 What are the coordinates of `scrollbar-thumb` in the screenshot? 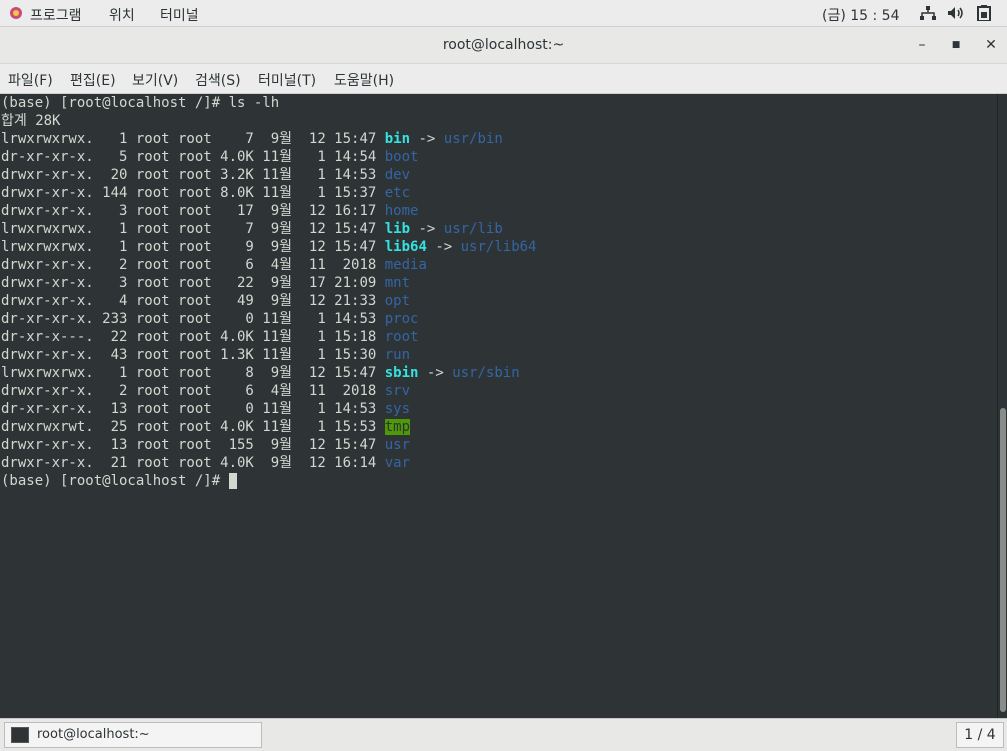 It's located at (1003, 560).